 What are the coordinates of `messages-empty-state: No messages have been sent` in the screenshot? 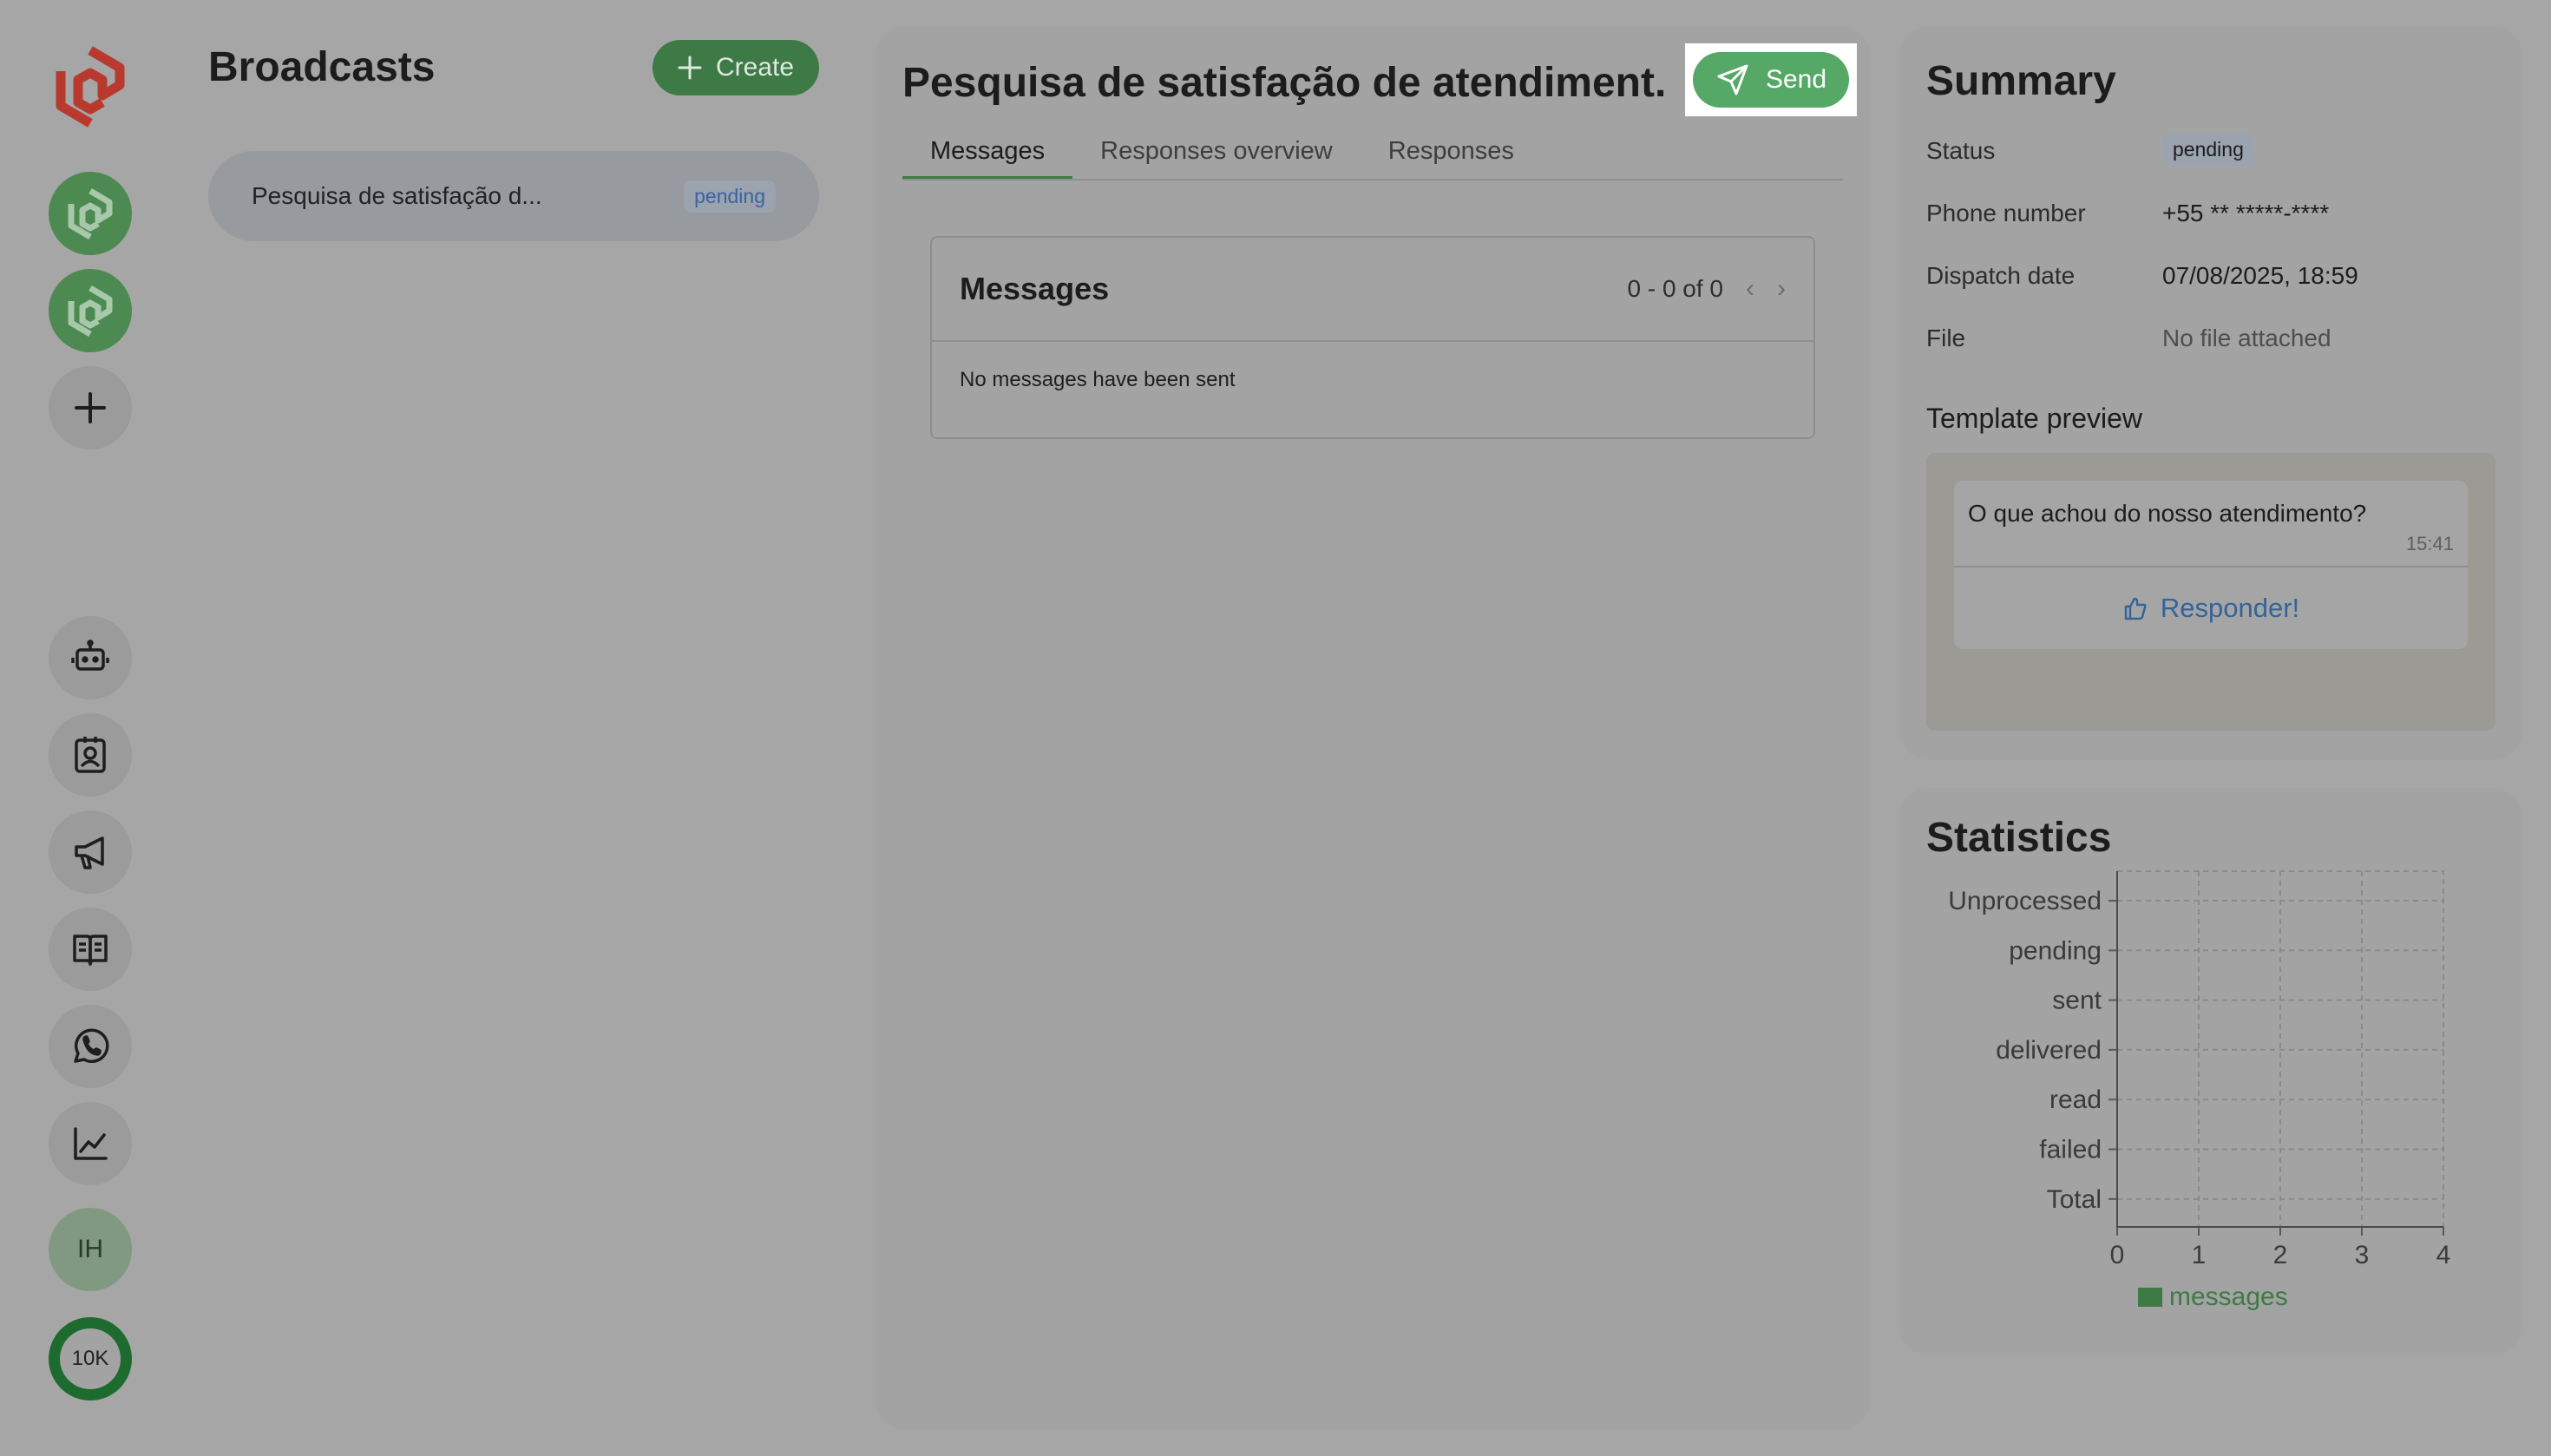 It's located at (1098, 379).